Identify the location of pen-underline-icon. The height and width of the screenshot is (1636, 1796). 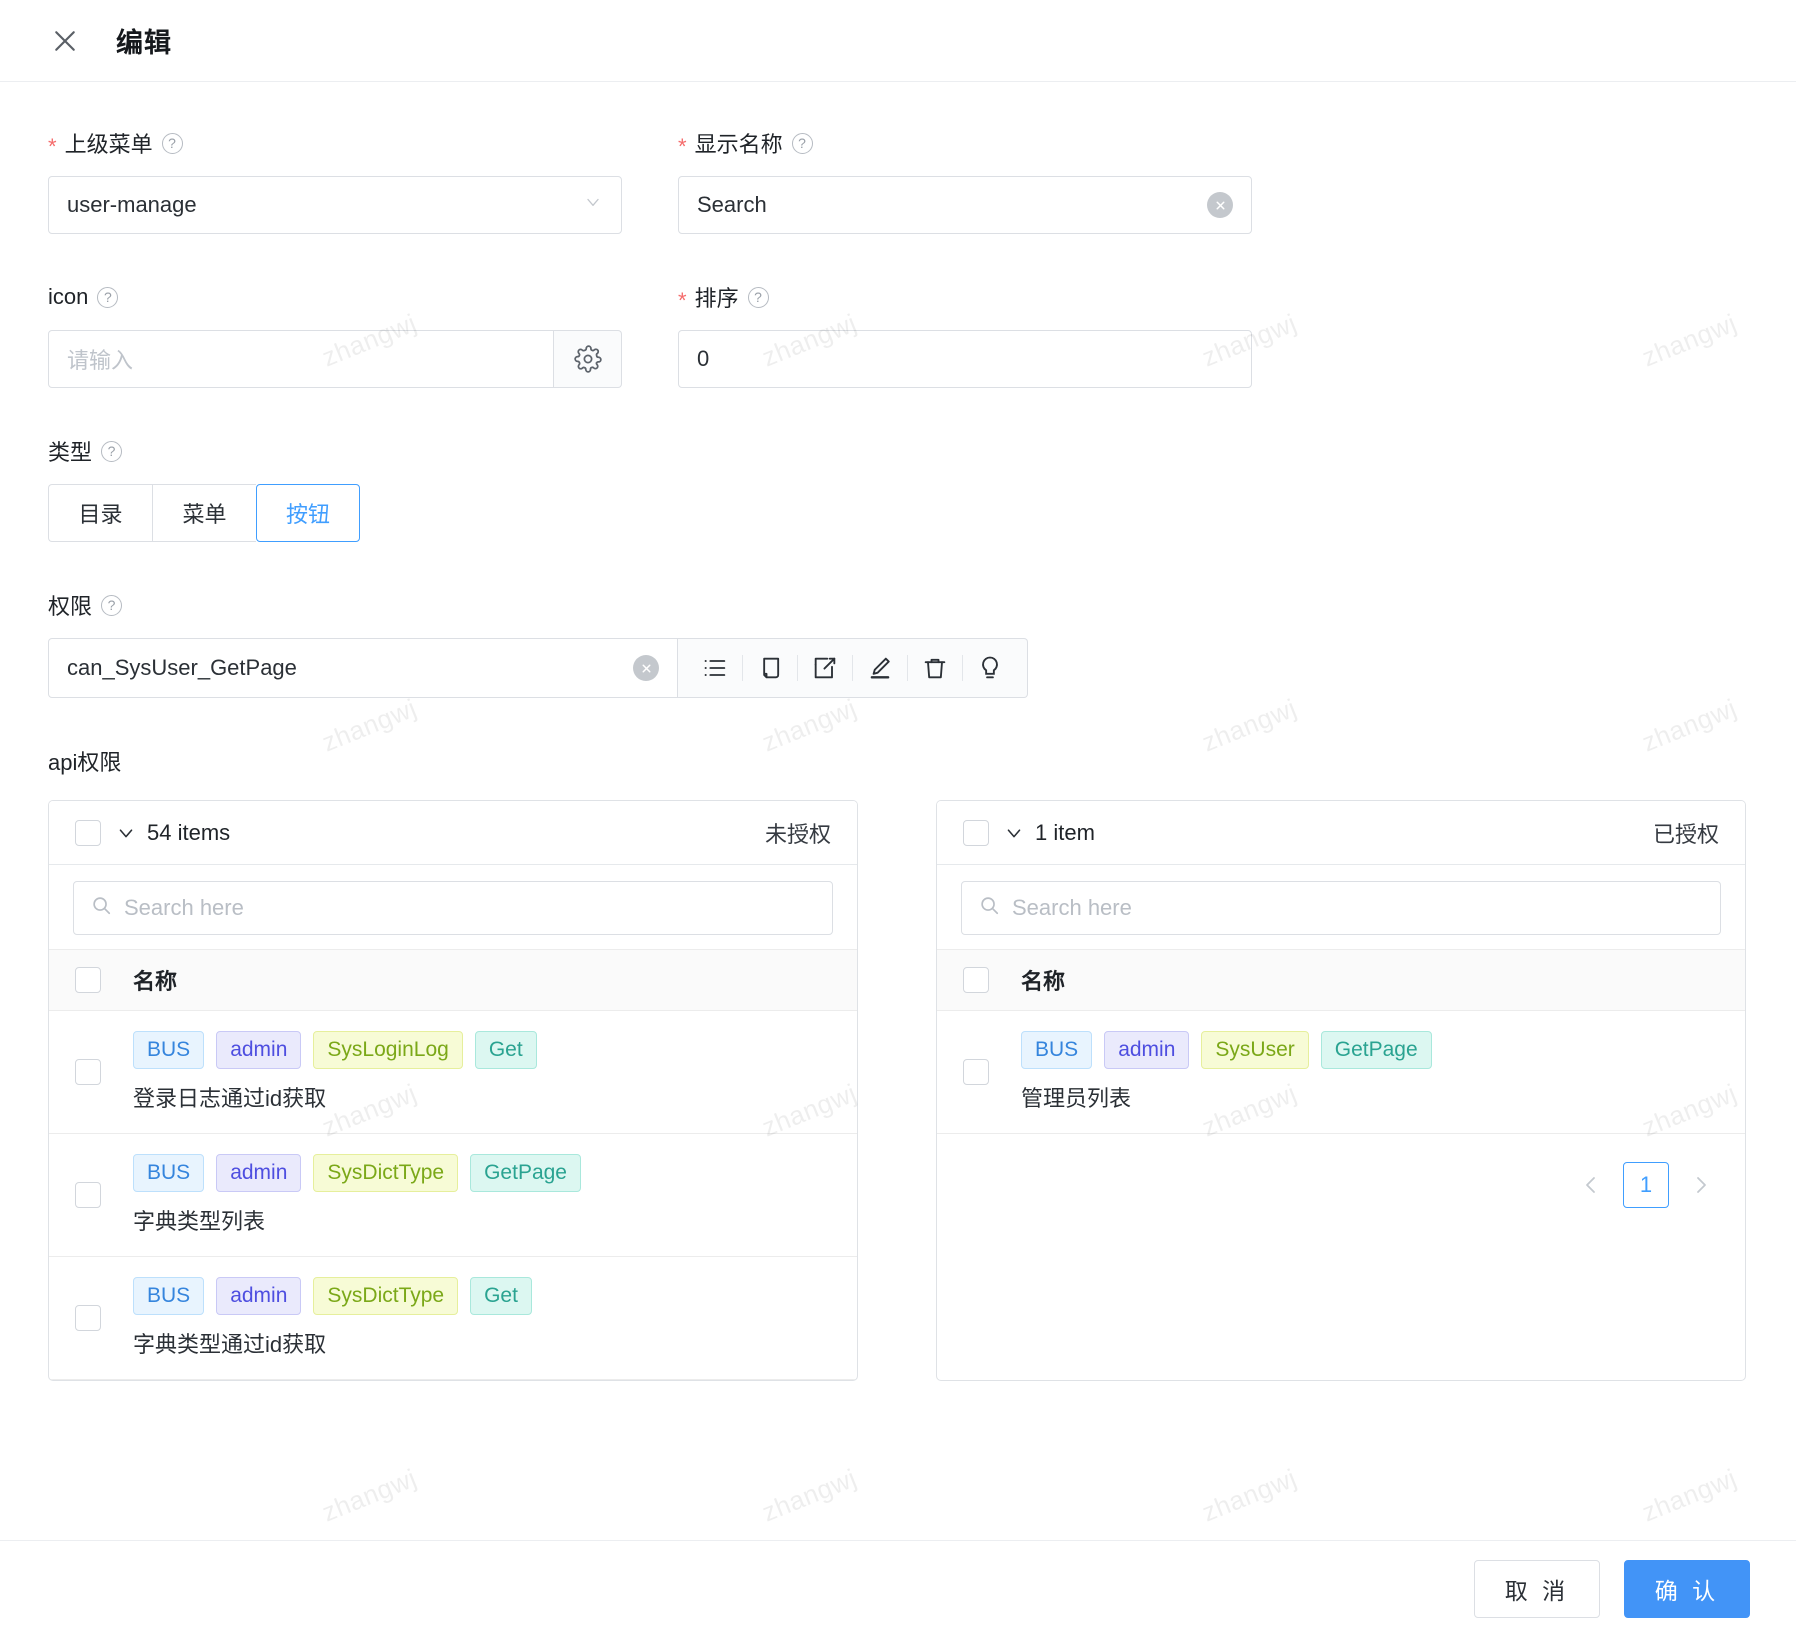
(880, 668).